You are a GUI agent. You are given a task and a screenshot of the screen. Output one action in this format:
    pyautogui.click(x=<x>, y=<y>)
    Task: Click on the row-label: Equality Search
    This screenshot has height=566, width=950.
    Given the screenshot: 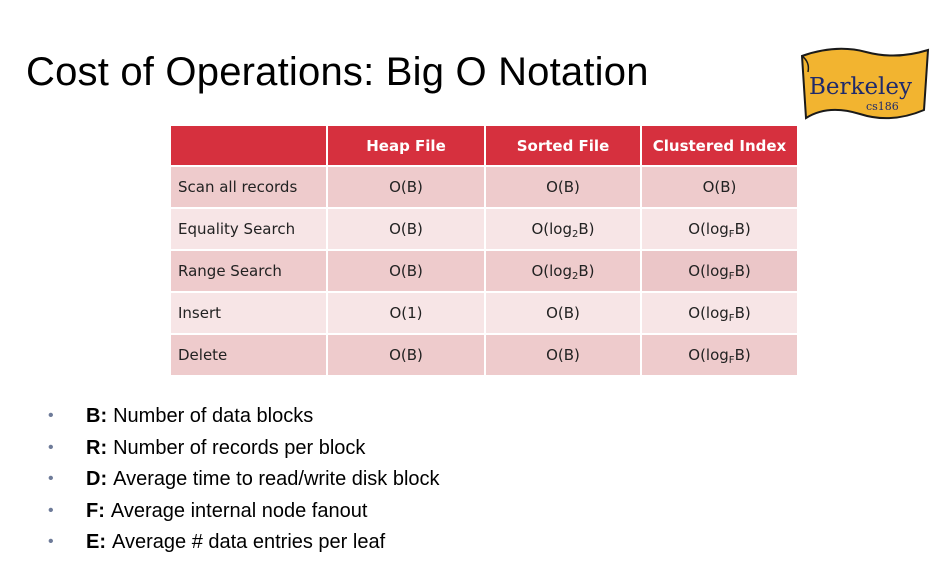 What is the action you would take?
    pyautogui.click(x=249, y=228)
    